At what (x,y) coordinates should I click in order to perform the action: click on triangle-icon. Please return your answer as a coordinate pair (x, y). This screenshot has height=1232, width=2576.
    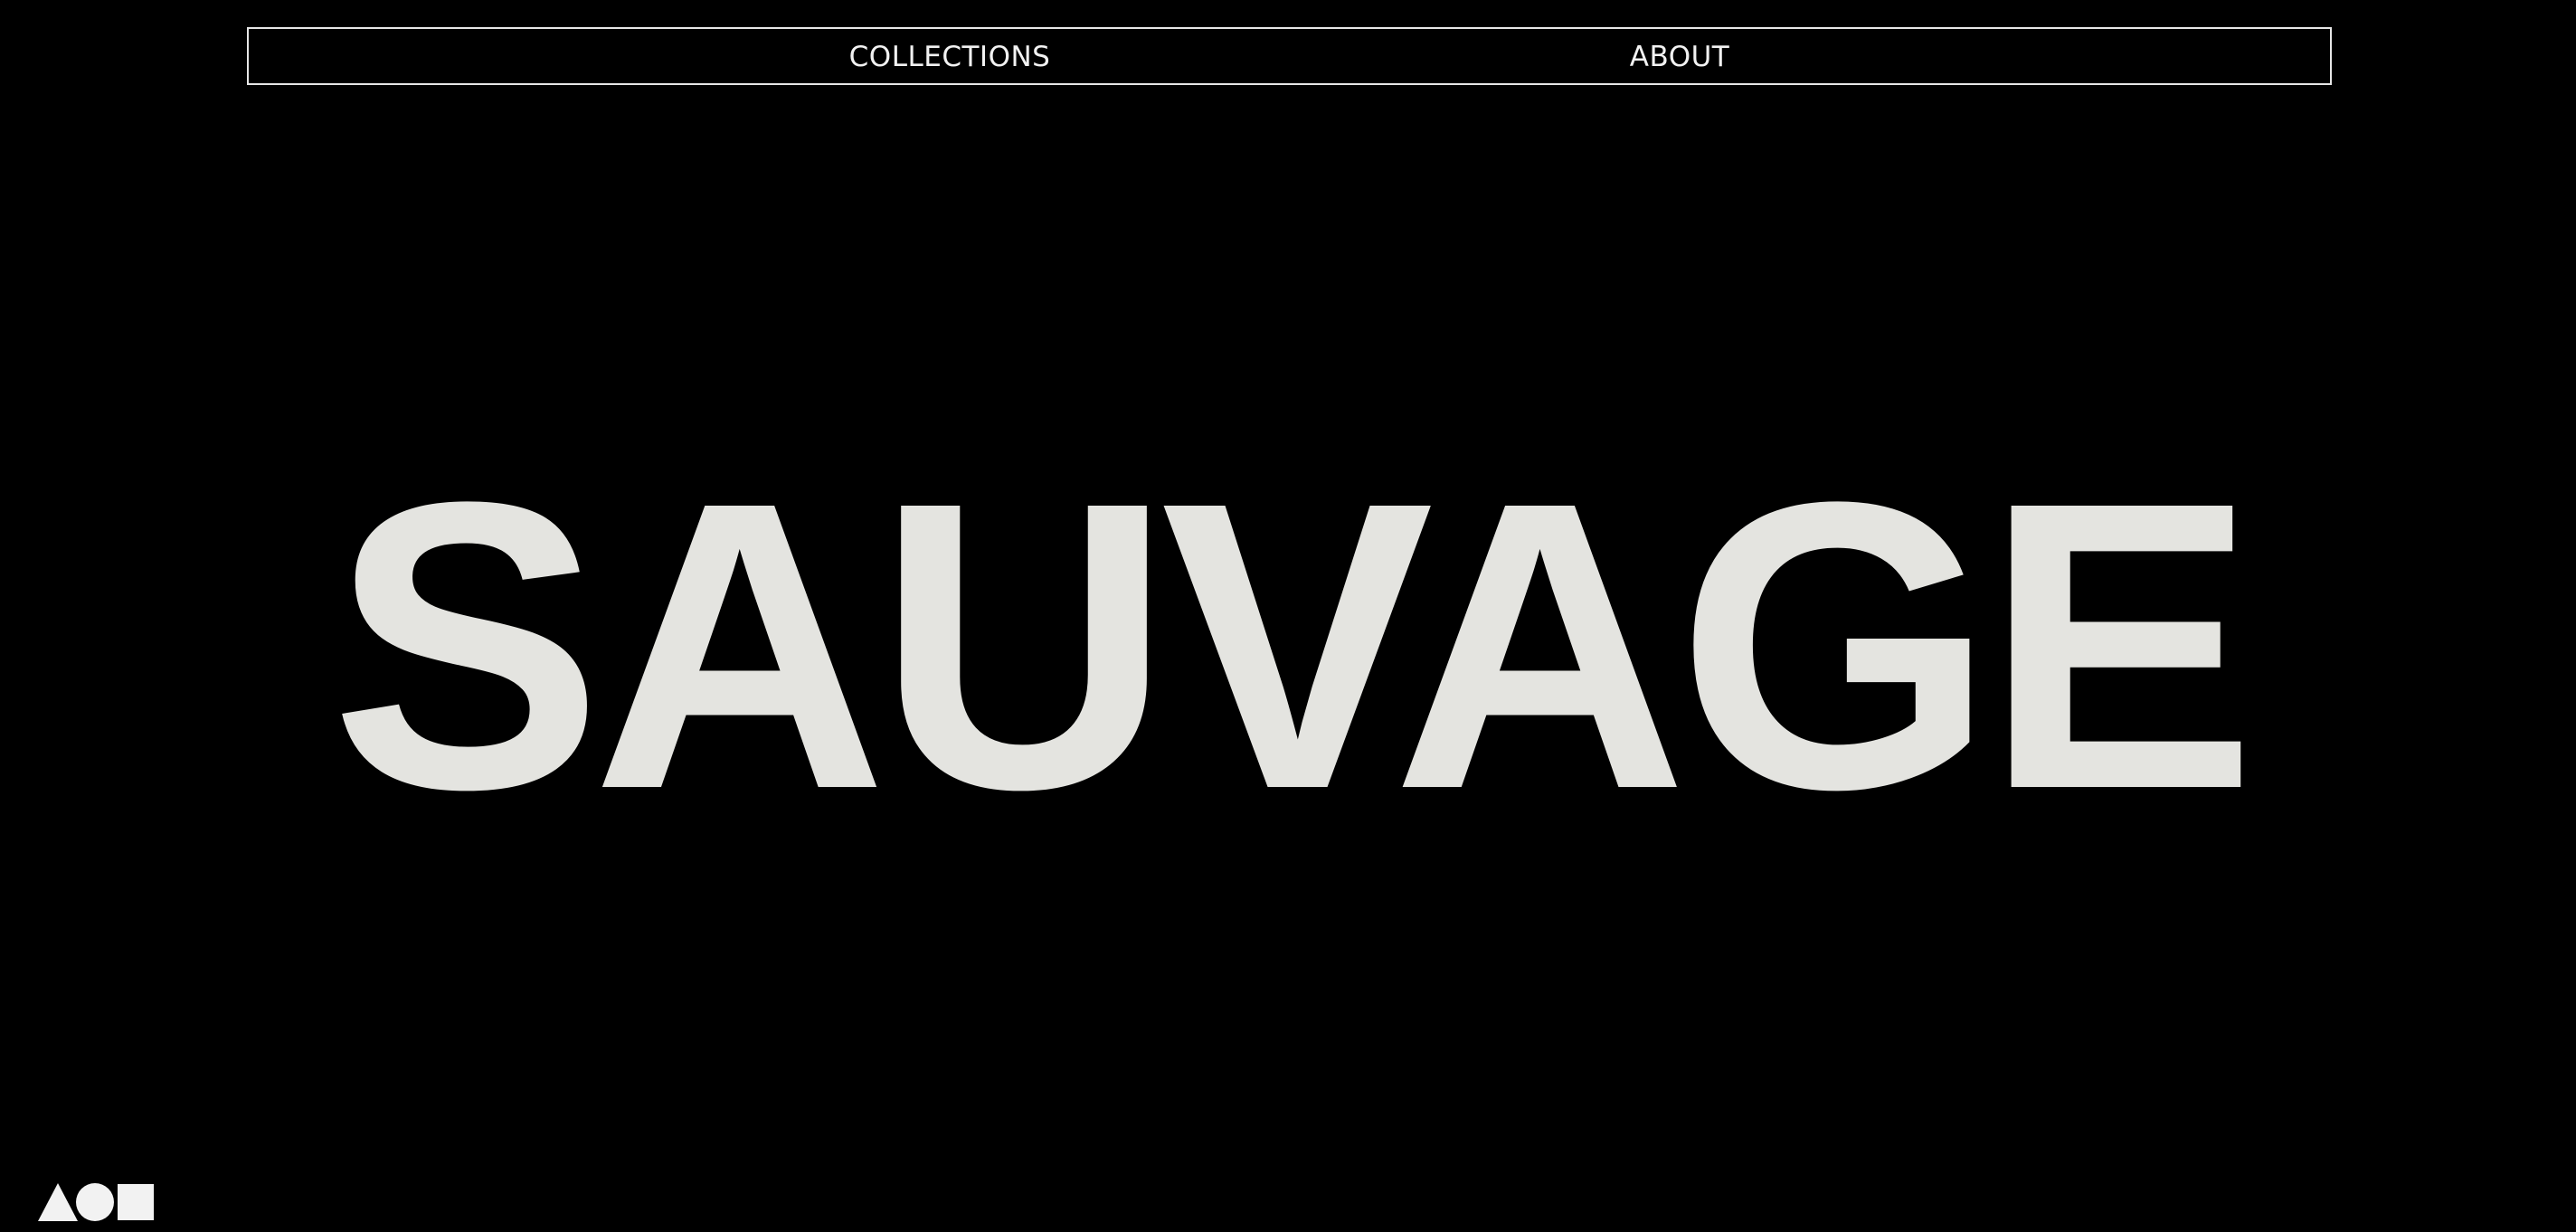
    Looking at the image, I should click on (58, 1202).